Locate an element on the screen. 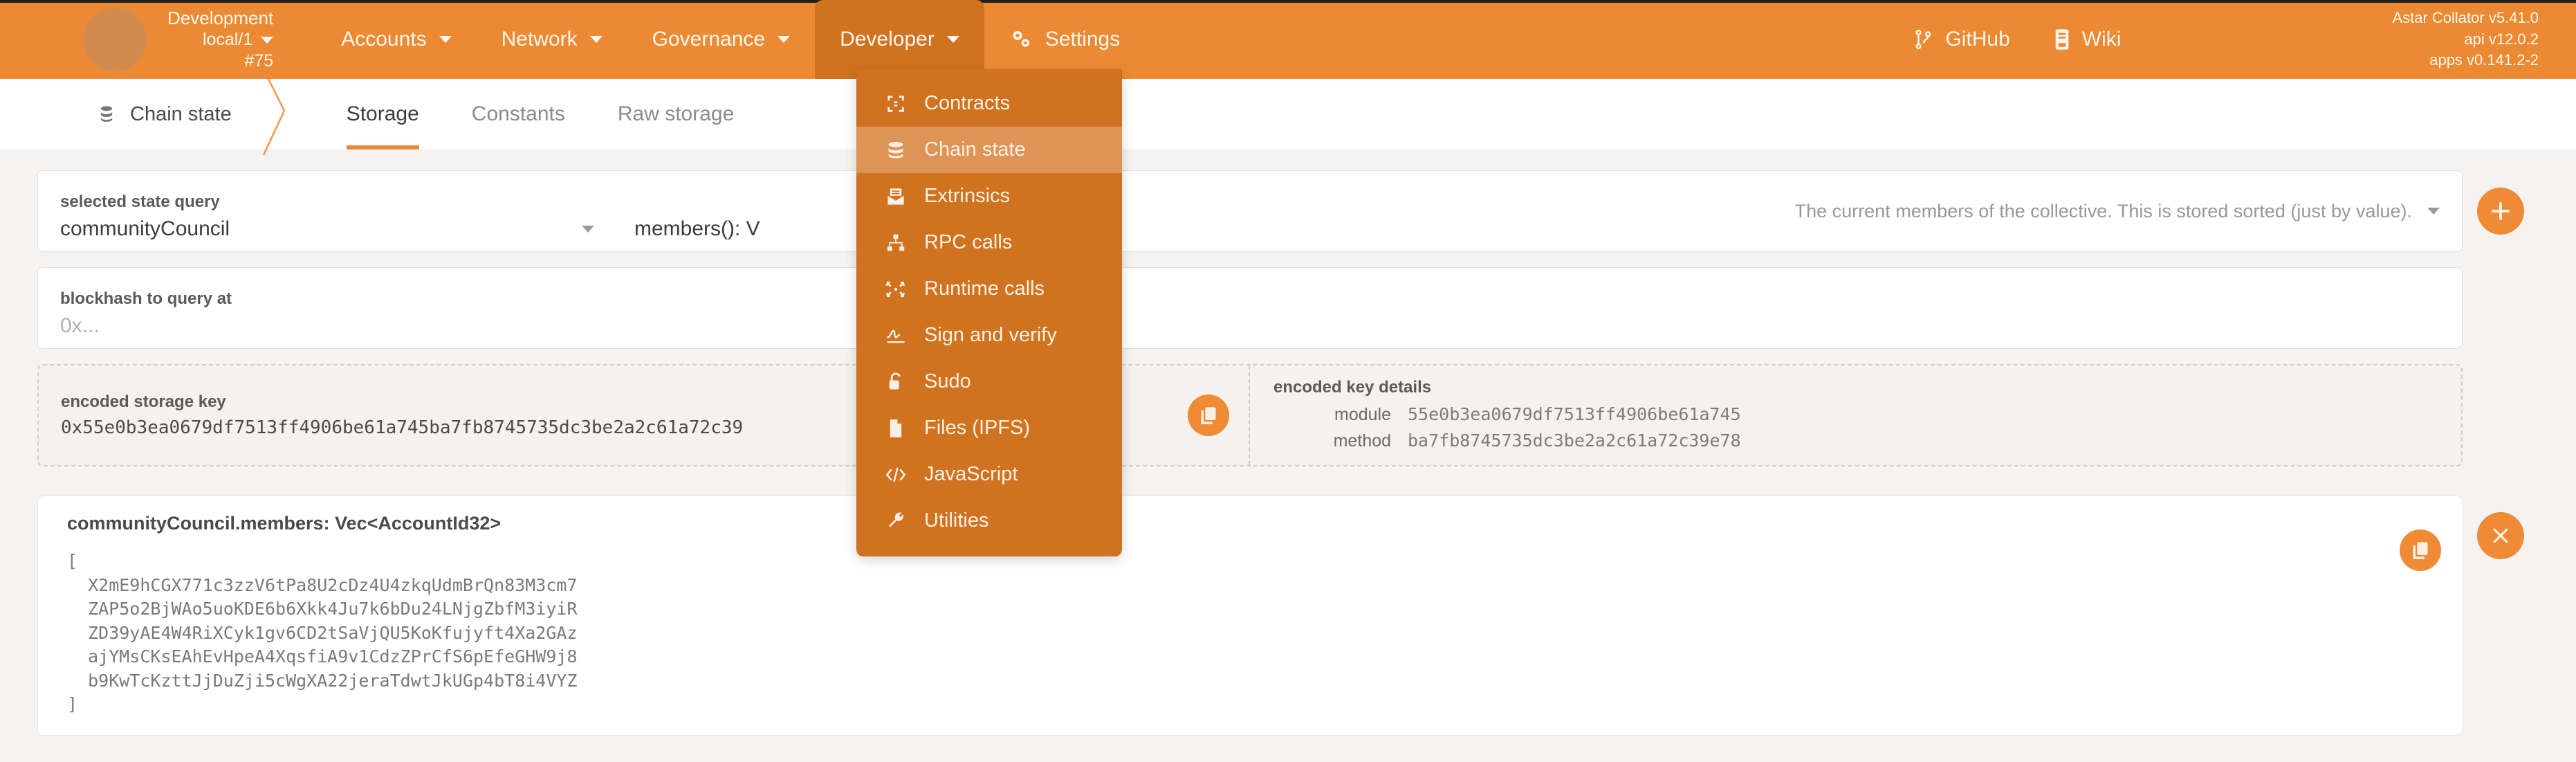 Image resolution: width=2576 pixels, height=762 pixels. menu-item-chain-state: Chain state is located at coordinates (989, 150).